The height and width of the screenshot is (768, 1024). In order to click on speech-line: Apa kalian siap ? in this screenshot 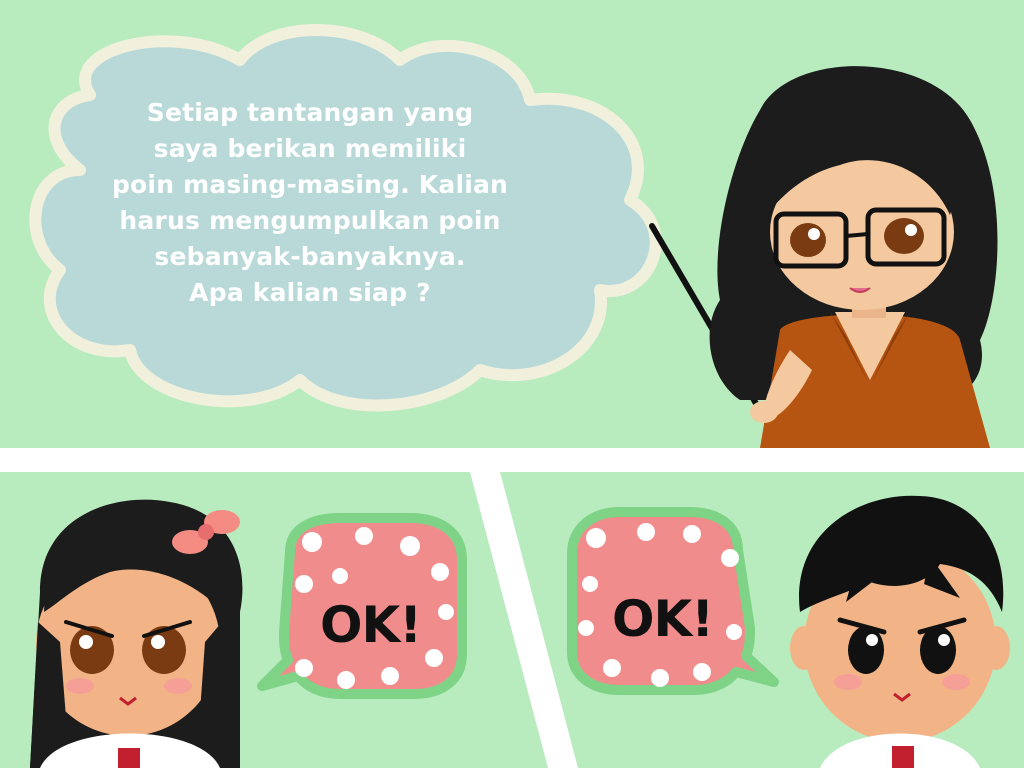, I will do `click(310, 292)`.